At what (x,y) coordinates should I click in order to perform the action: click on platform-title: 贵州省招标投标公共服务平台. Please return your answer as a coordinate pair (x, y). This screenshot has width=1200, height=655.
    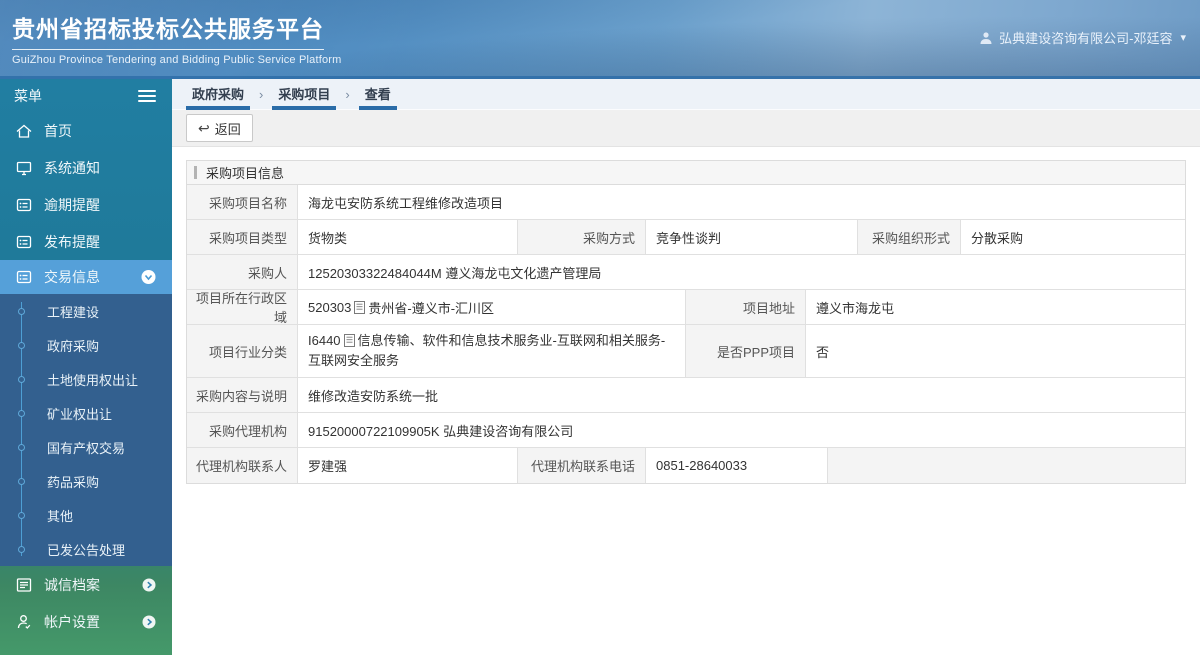
    Looking at the image, I should click on (168, 30).